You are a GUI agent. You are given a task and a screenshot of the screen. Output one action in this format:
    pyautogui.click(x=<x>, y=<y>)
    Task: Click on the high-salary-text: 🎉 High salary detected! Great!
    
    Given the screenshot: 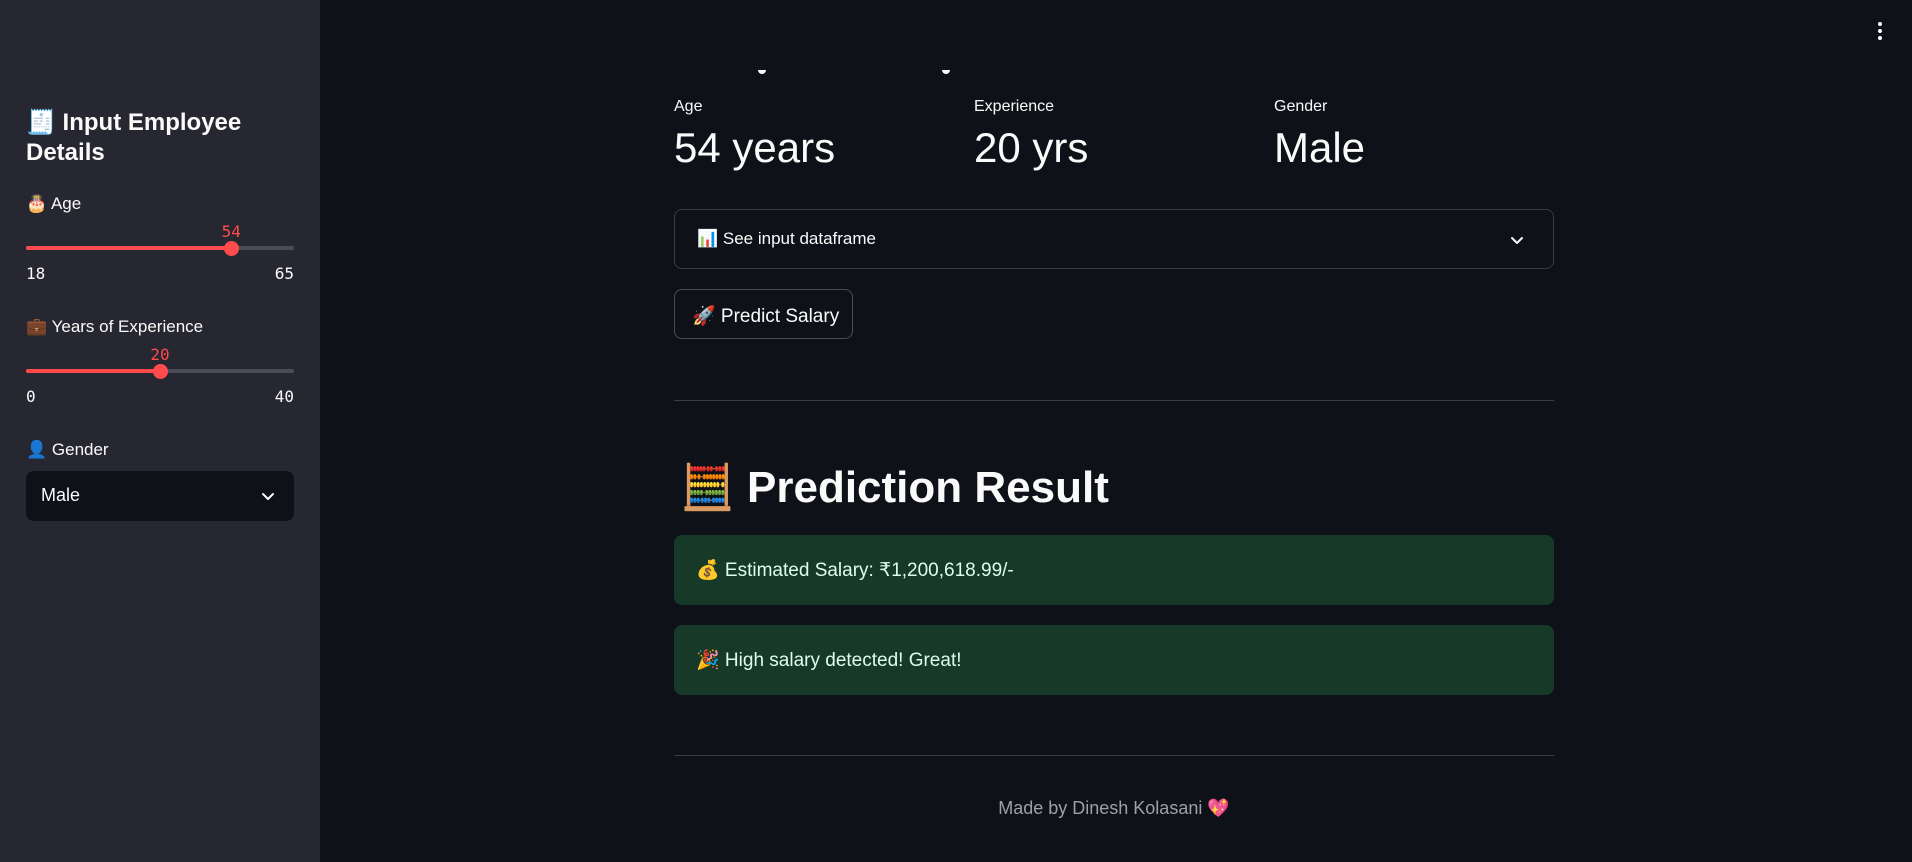 What is the action you would take?
    pyautogui.click(x=829, y=660)
    